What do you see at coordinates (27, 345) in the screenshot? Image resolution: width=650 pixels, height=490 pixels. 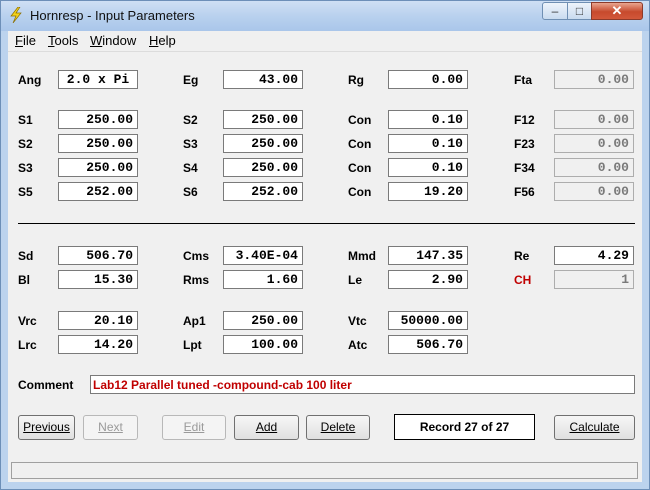 I see `label-lrc: Lrc` at bounding box center [27, 345].